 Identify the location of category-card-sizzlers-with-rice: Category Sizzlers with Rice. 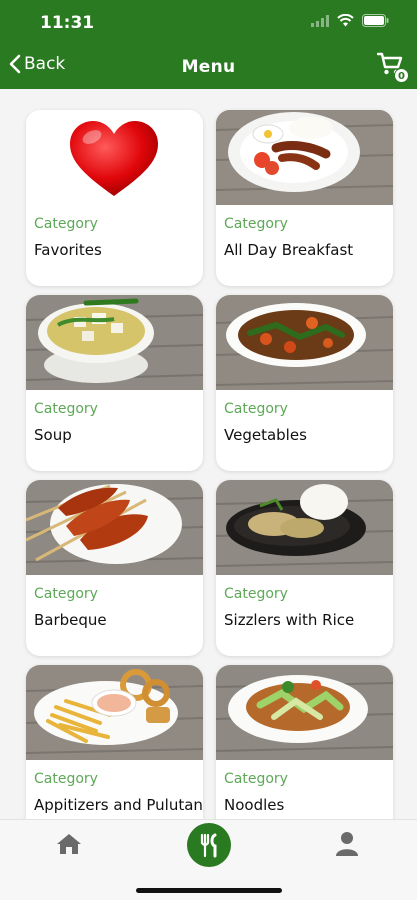
(304, 568).